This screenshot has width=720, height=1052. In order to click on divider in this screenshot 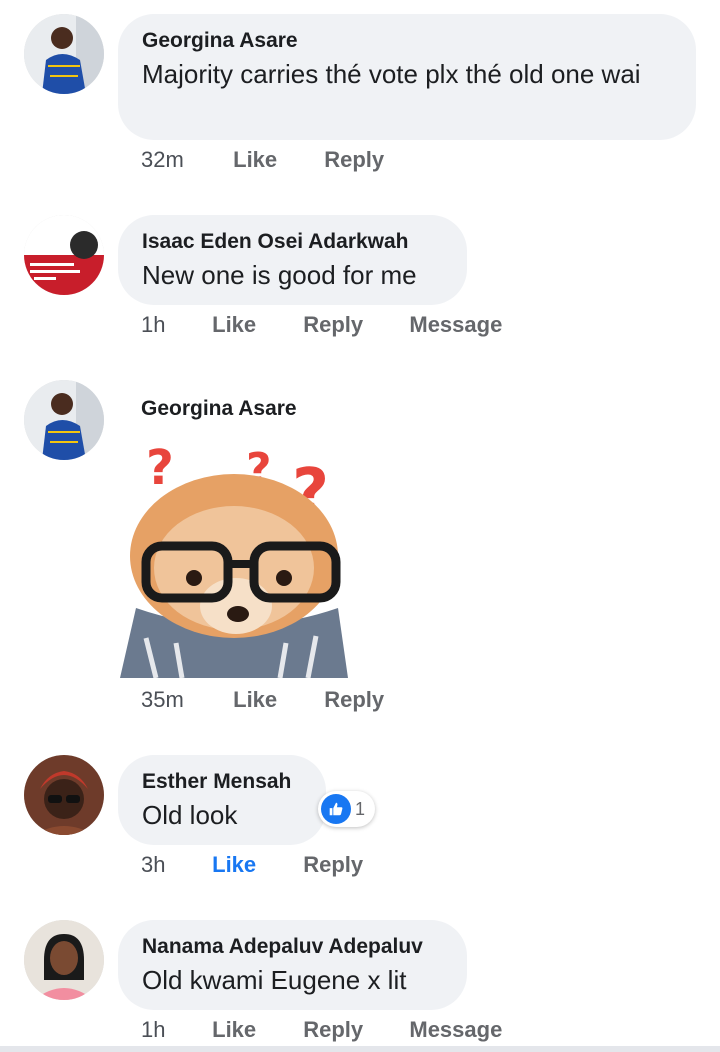, I will do `click(360, 1049)`.